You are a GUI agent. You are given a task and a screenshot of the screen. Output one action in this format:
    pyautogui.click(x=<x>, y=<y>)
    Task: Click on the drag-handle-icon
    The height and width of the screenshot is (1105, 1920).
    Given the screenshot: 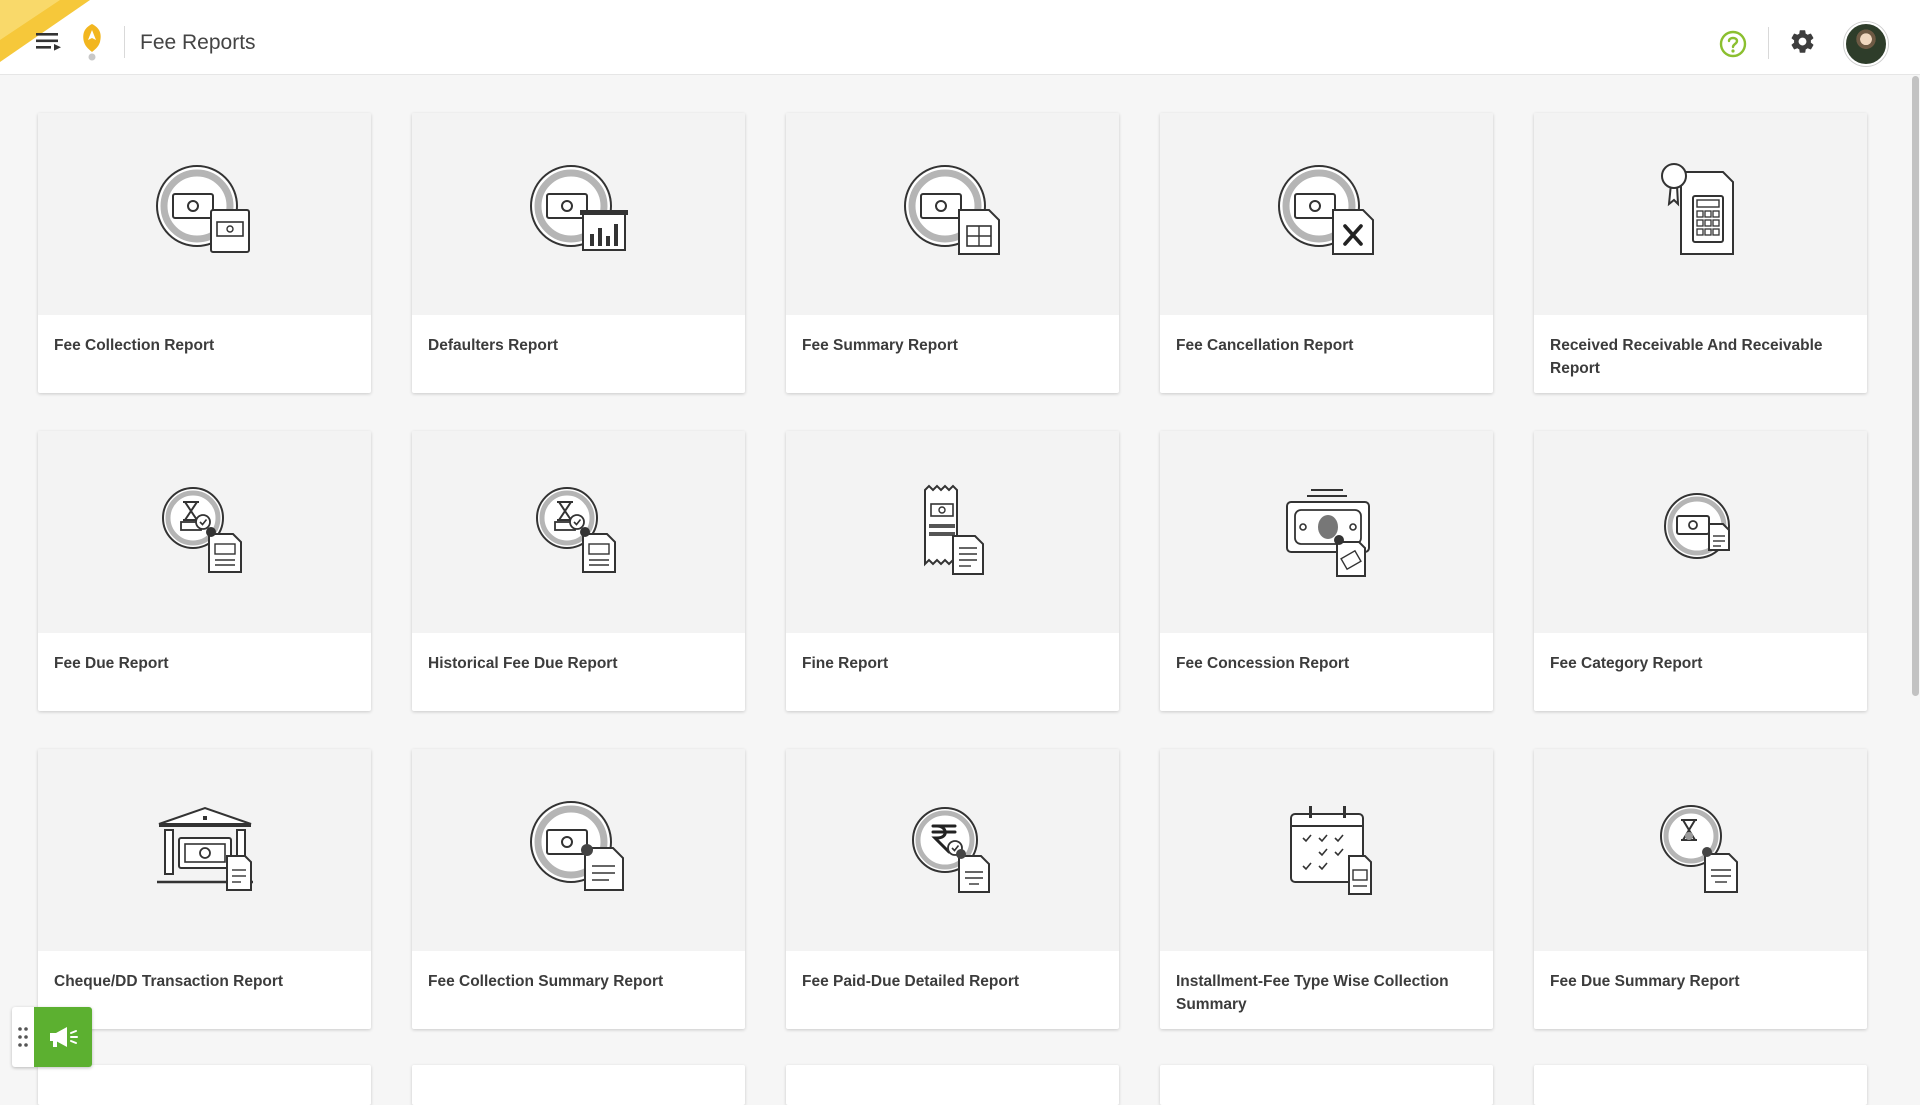 What is the action you would take?
    pyautogui.click(x=23, y=1037)
    